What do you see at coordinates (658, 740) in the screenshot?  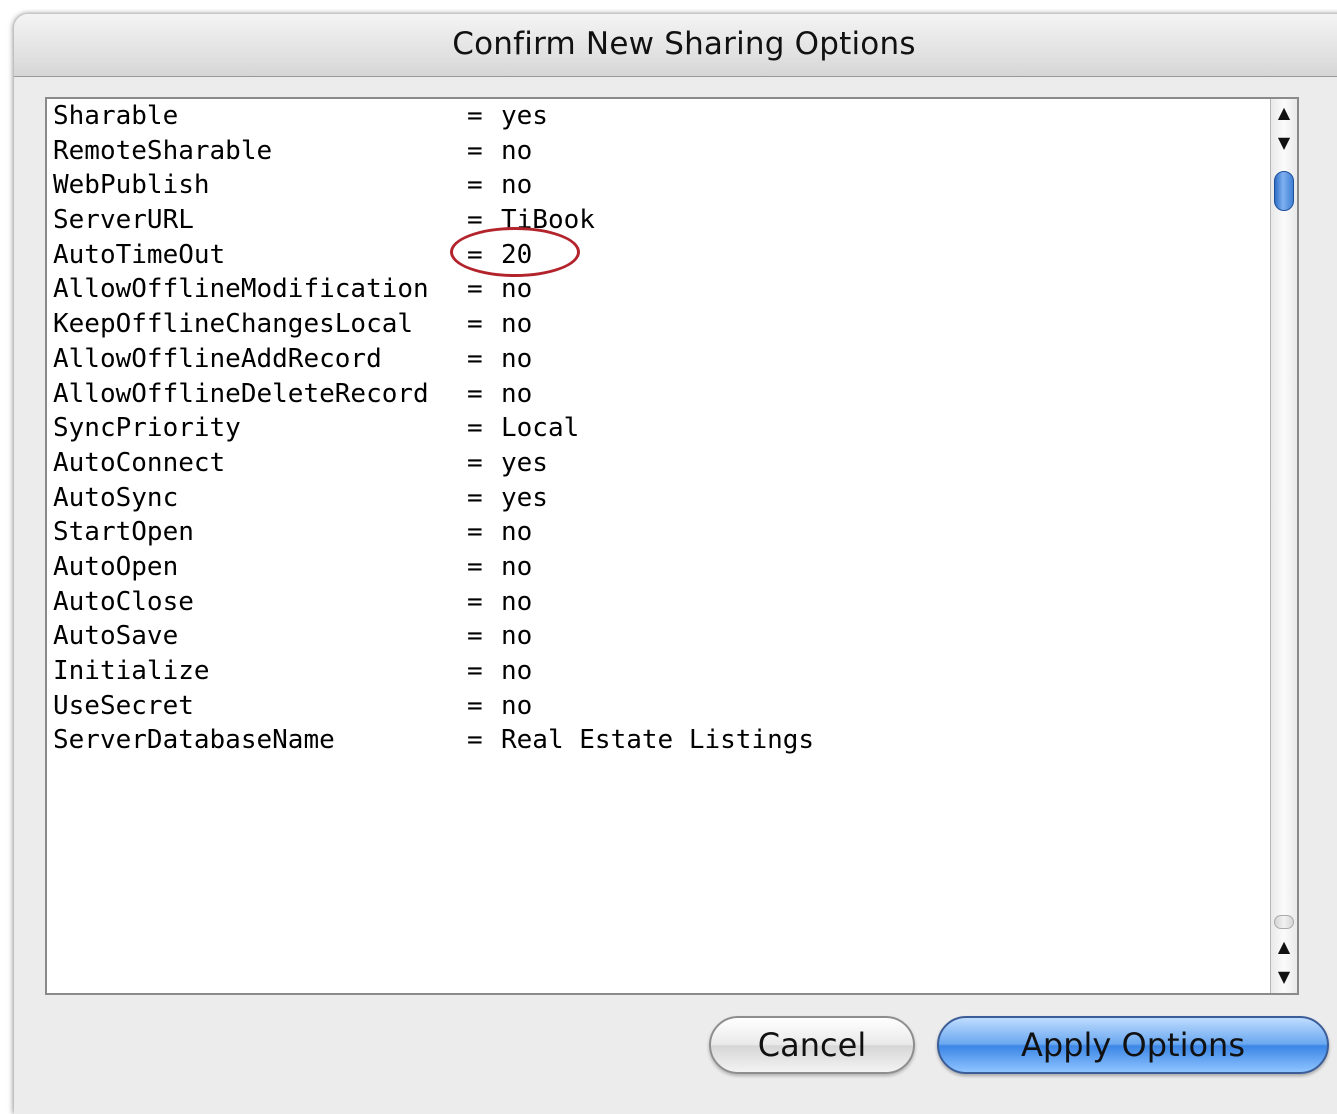 I see `option-value: Real Estate Listings` at bounding box center [658, 740].